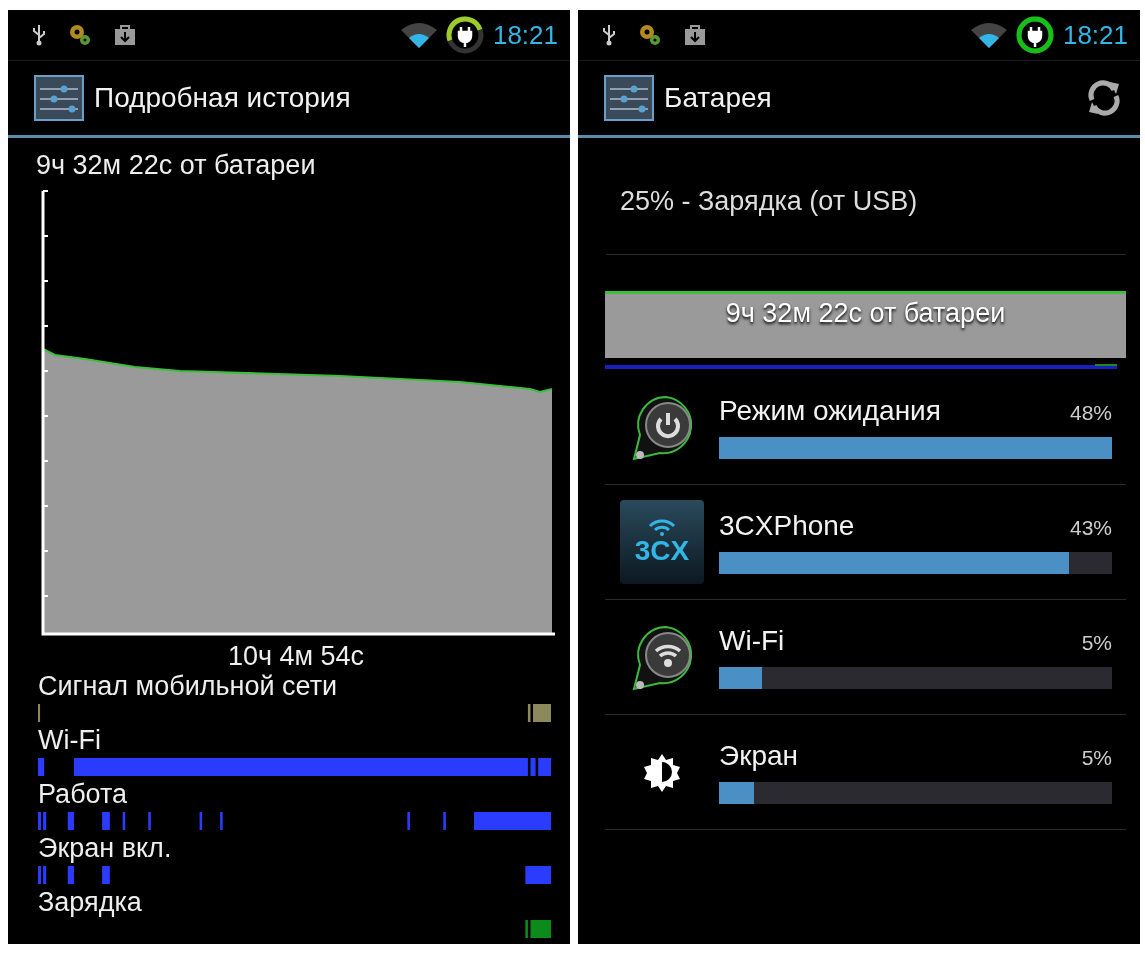 The height and width of the screenshot is (954, 1145). What do you see at coordinates (865, 772) in the screenshot?
I see `usage-row: Экран 5%` at bounding box center [865, 772].